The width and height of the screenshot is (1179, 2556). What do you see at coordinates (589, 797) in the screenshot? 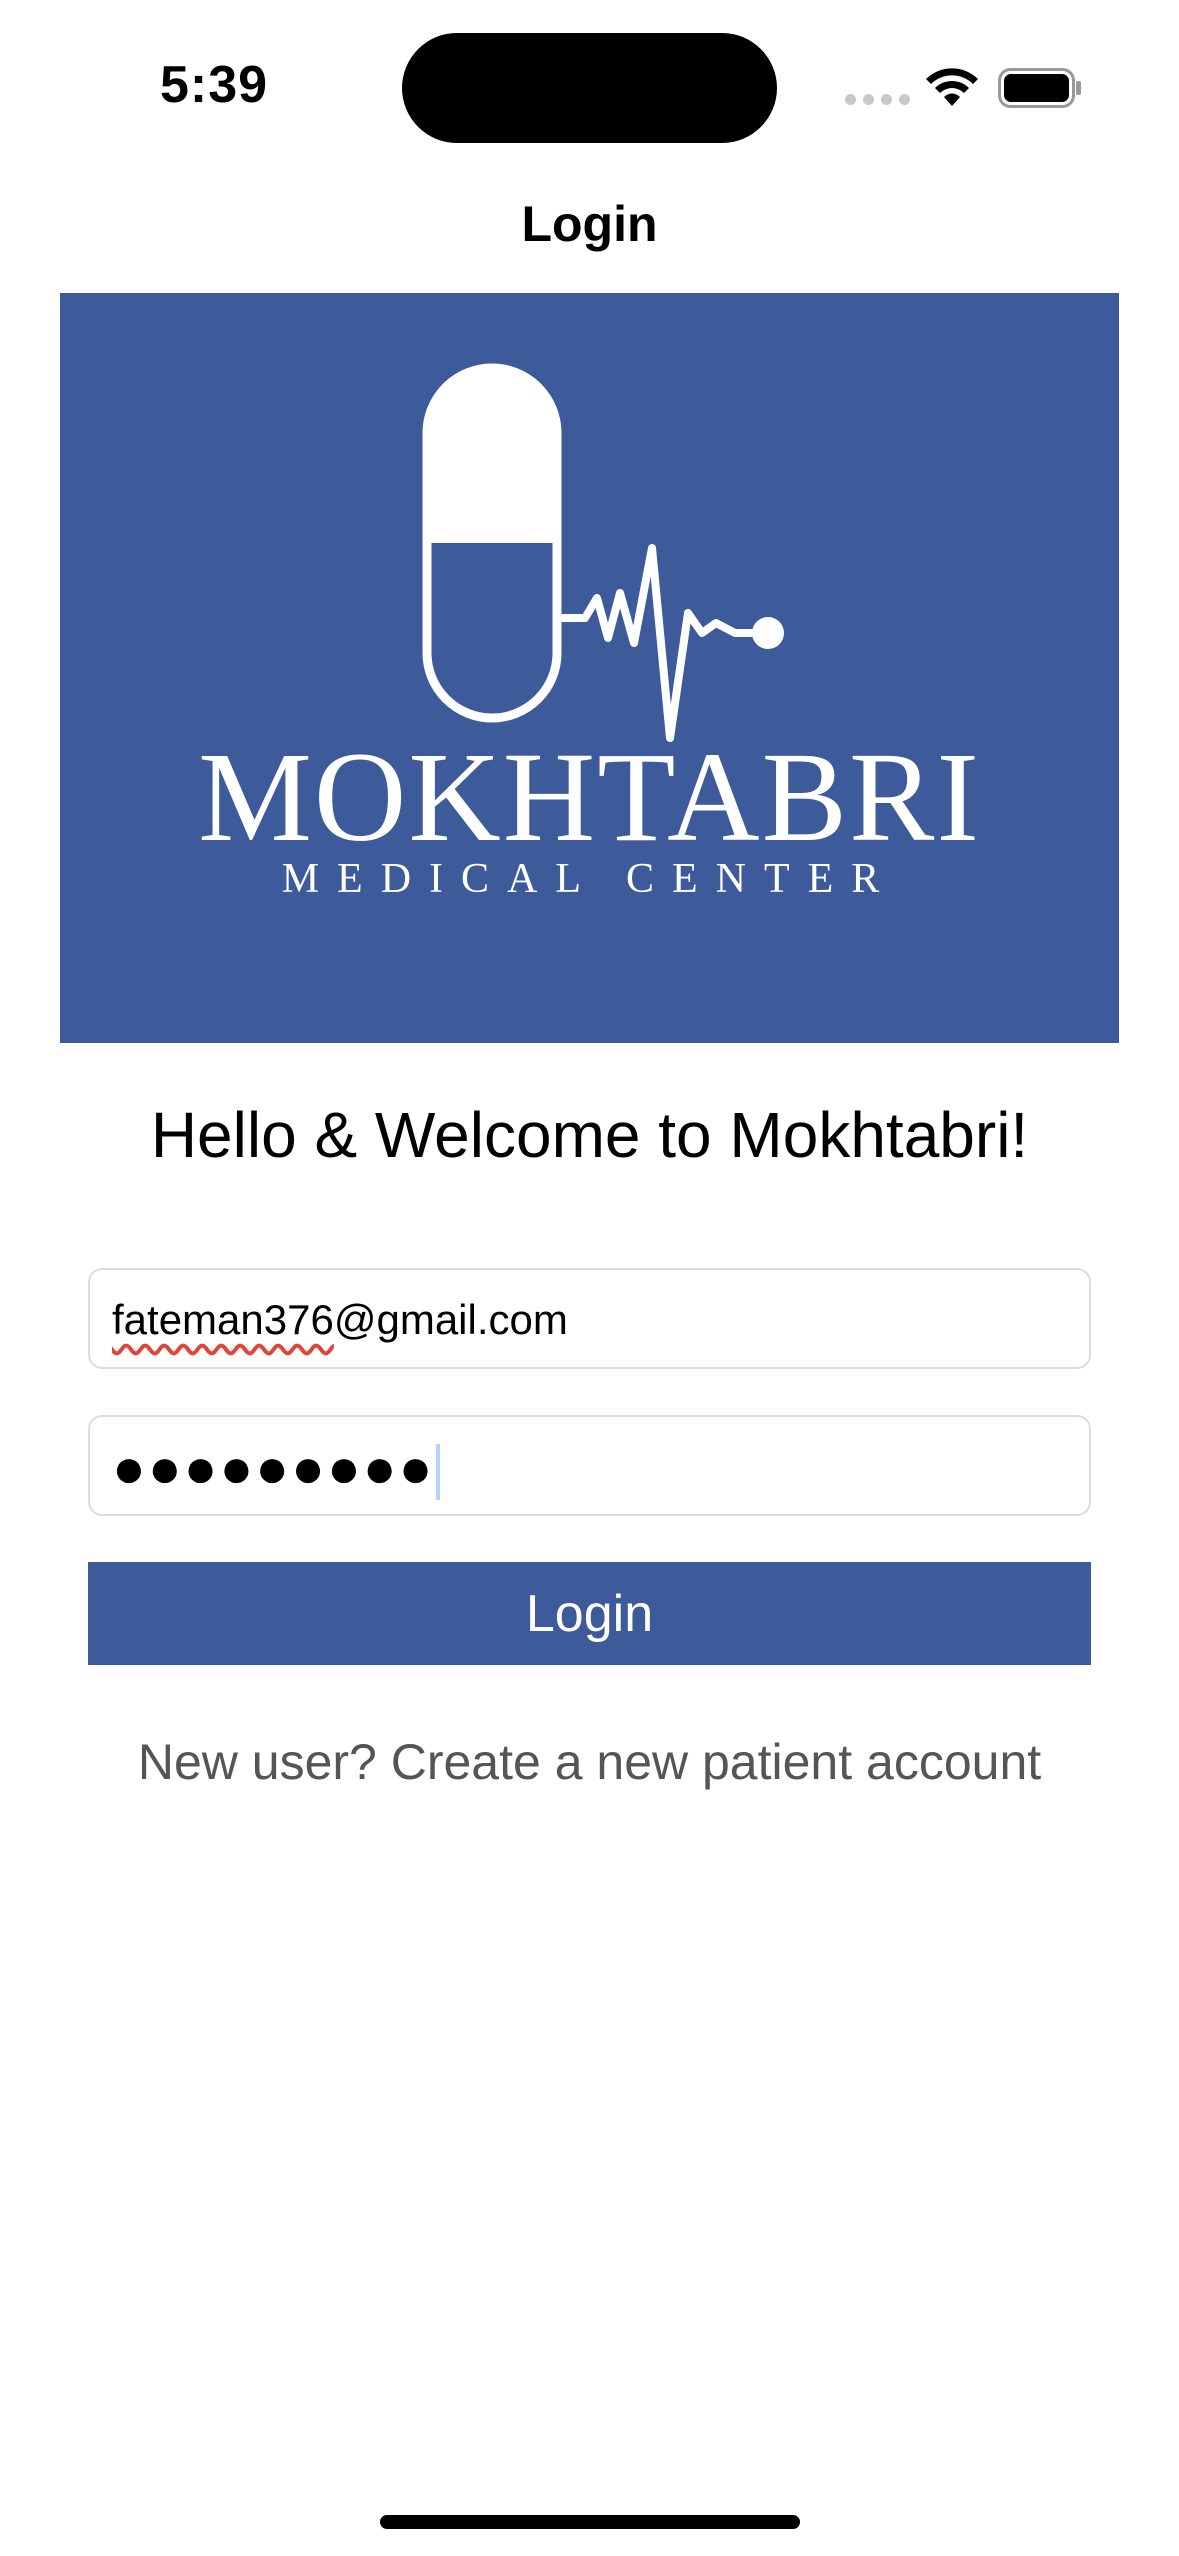
I see `brand-name: MOKHTABRI` at bounding box center [589, 797].